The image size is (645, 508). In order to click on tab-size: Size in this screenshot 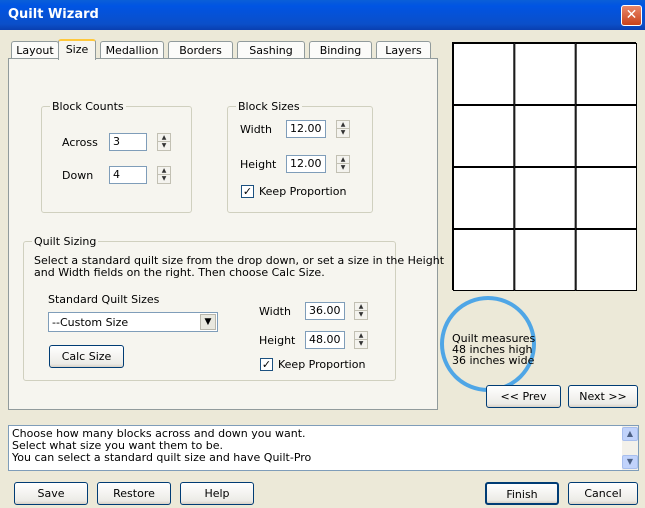, I will do `click(77, 49)`.